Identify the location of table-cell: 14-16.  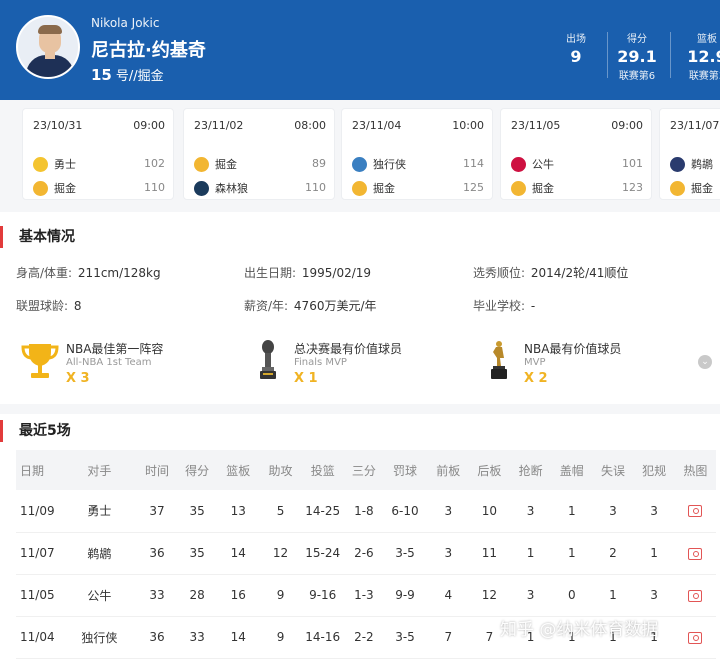
(323, 637).